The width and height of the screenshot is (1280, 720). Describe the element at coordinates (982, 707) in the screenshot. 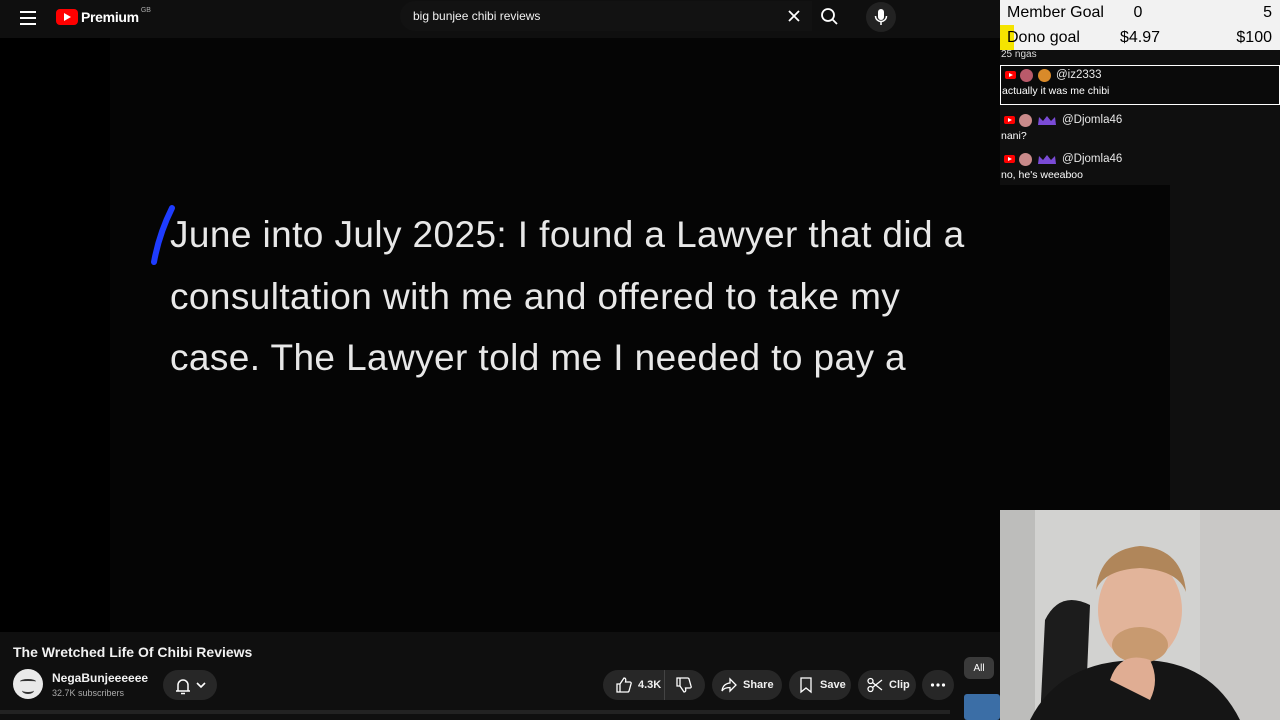

I see `recommended-video-thumbnail` at that location.